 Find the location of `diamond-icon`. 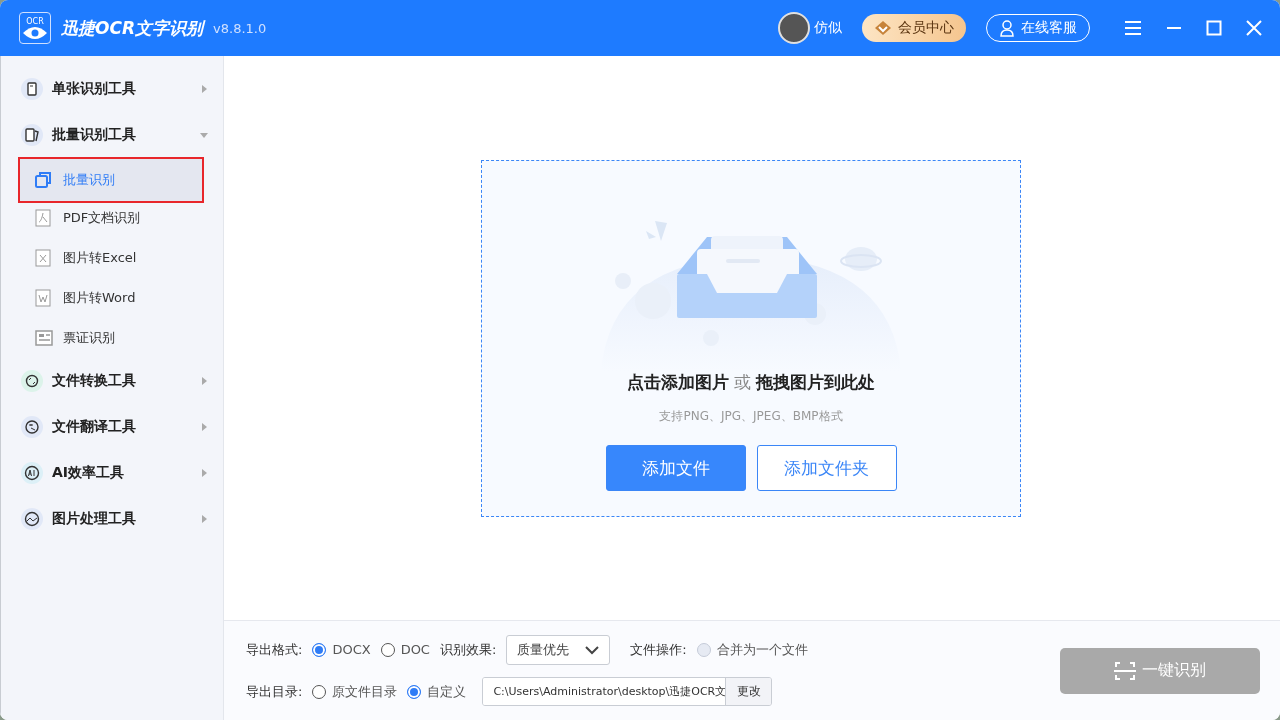

diamond-icon is located at coordinates (883, 28).